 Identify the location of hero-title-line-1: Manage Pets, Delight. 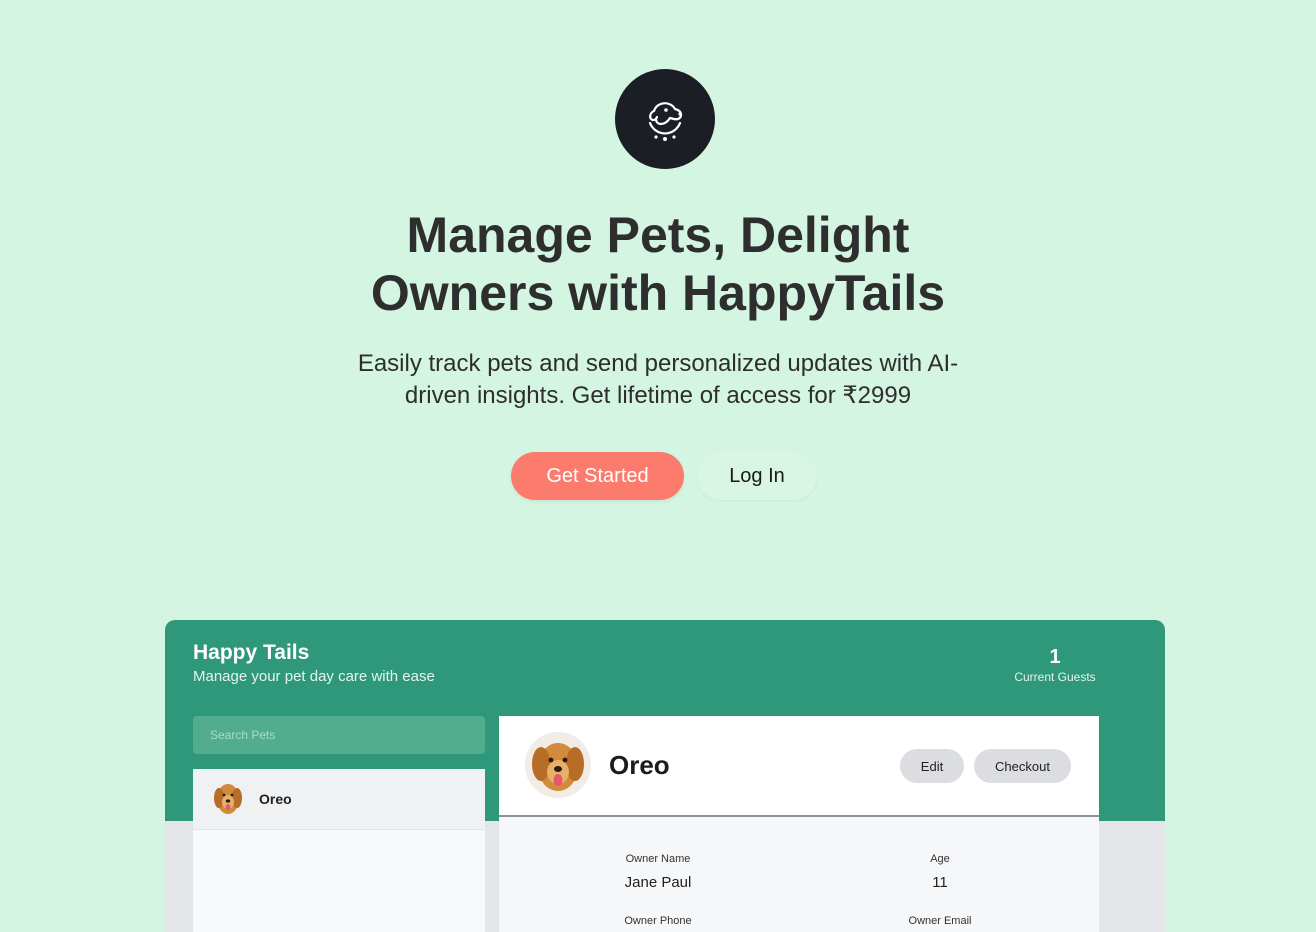
(658, 235).